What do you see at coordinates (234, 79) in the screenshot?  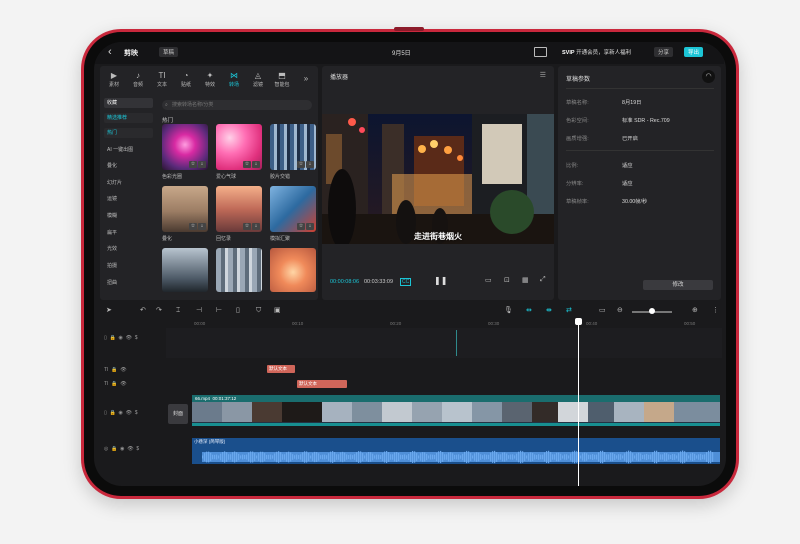 I see `tool-transition: ⋈ 转场` at bounding box center [234, 79].